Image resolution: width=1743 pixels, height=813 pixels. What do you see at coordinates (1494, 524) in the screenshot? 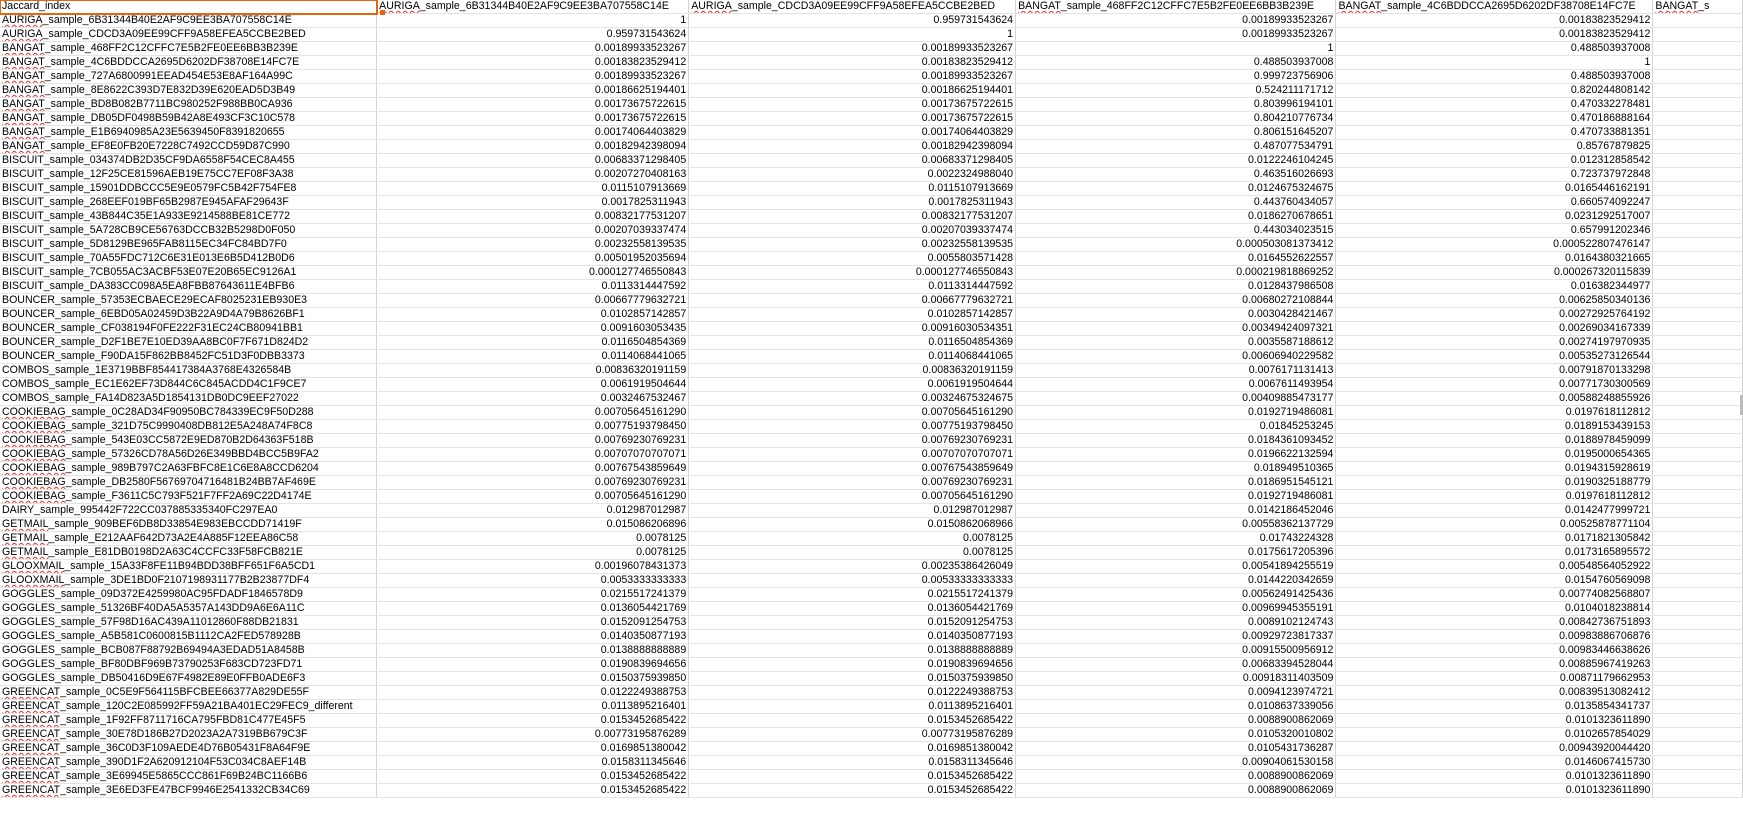
I see `cell: 0.00525878771104` at bounding box center [1494, 524].